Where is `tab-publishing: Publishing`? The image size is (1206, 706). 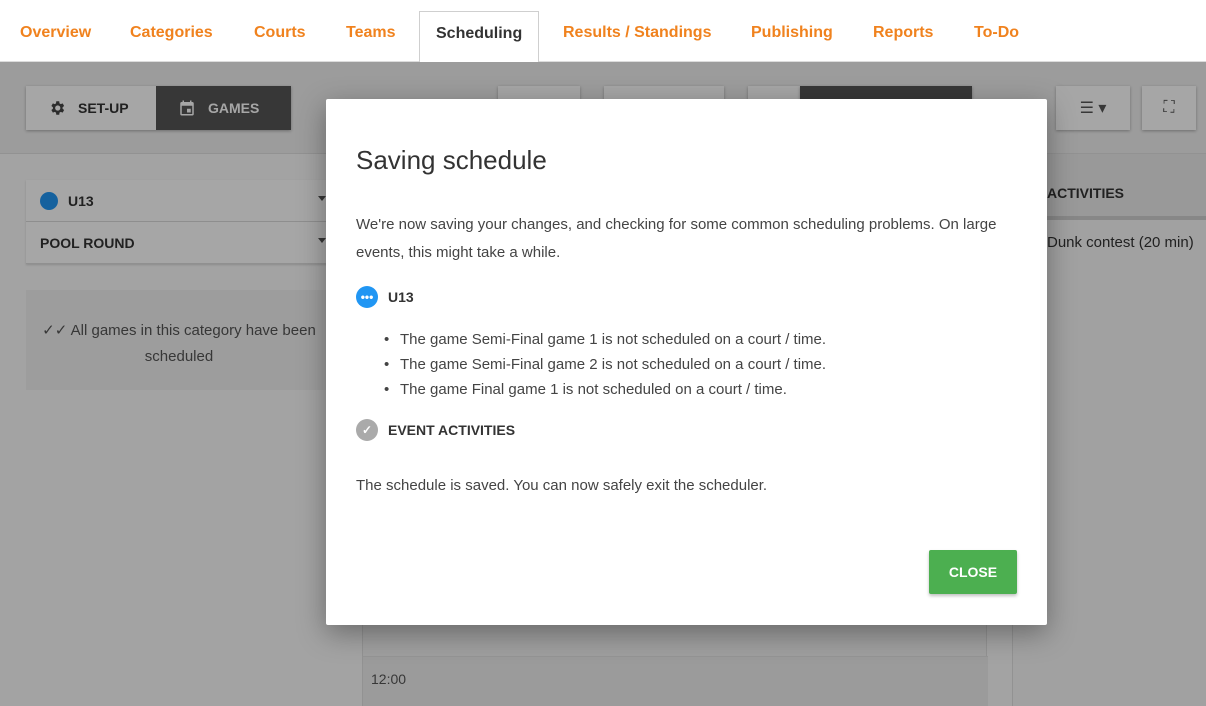
tab-publishing: Publishing is located at coordinates (792, 36).